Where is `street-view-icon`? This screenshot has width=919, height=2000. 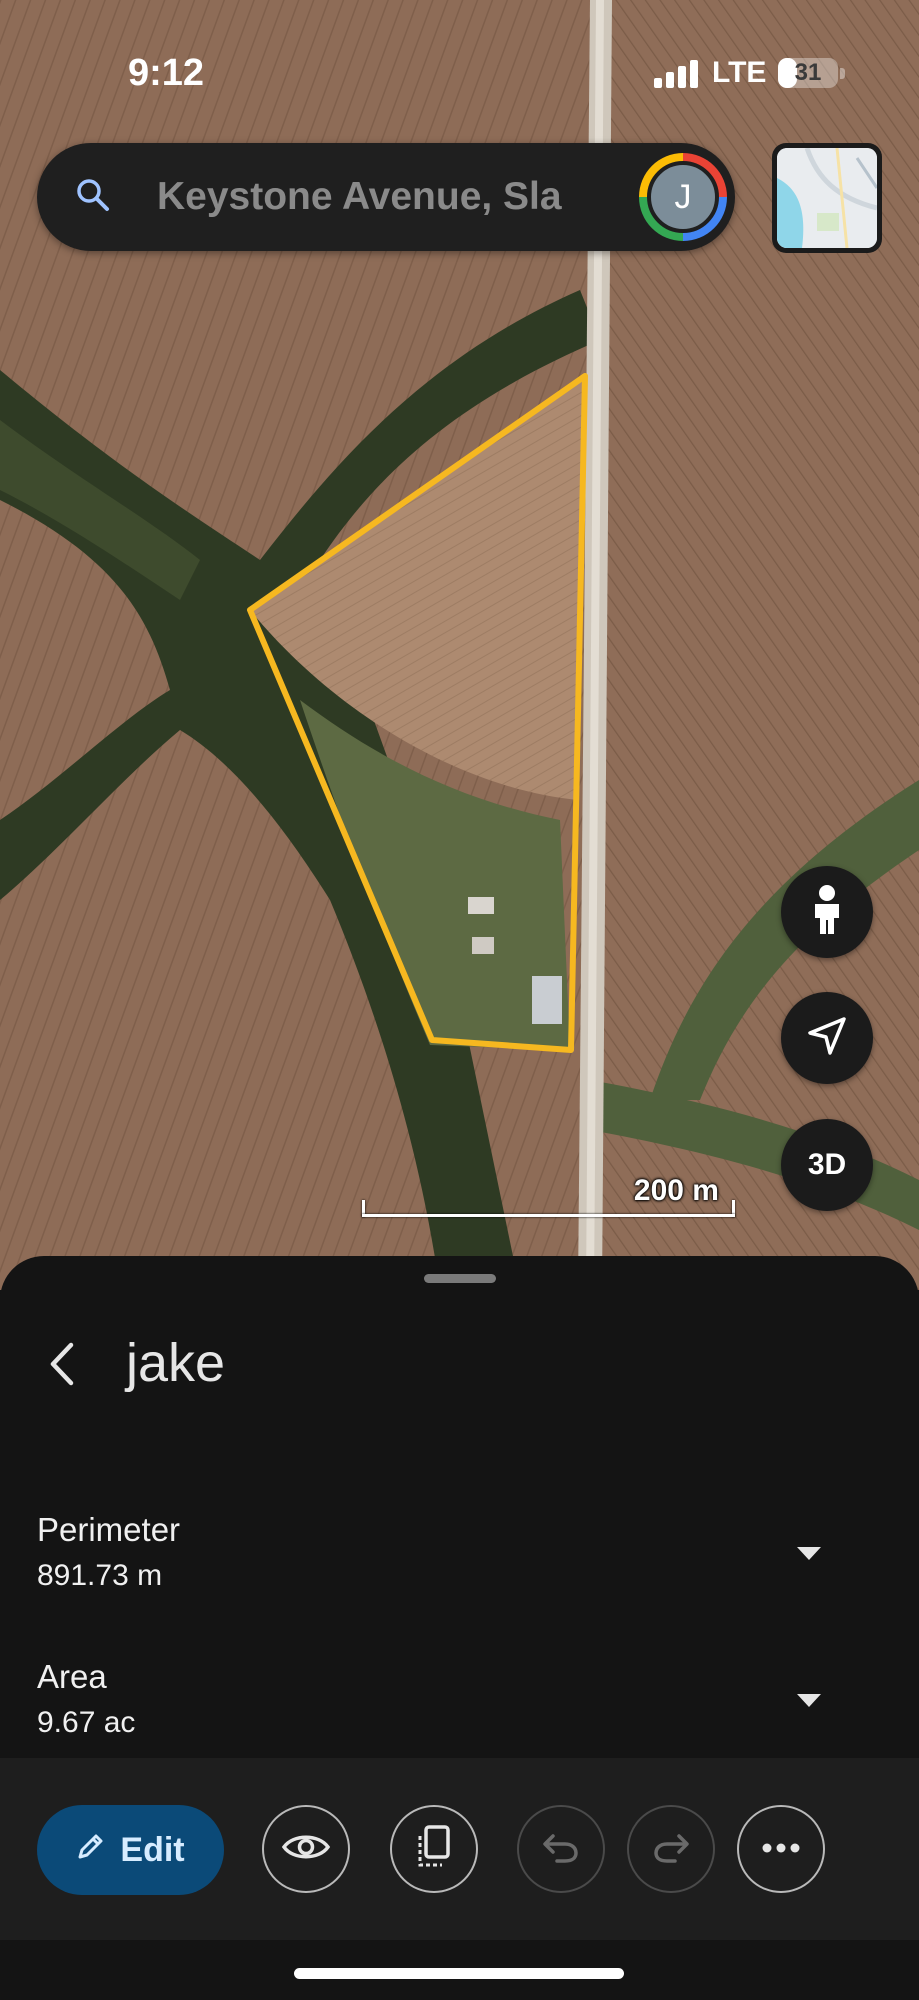 street-view-icon is located at coordinates (827, 912).